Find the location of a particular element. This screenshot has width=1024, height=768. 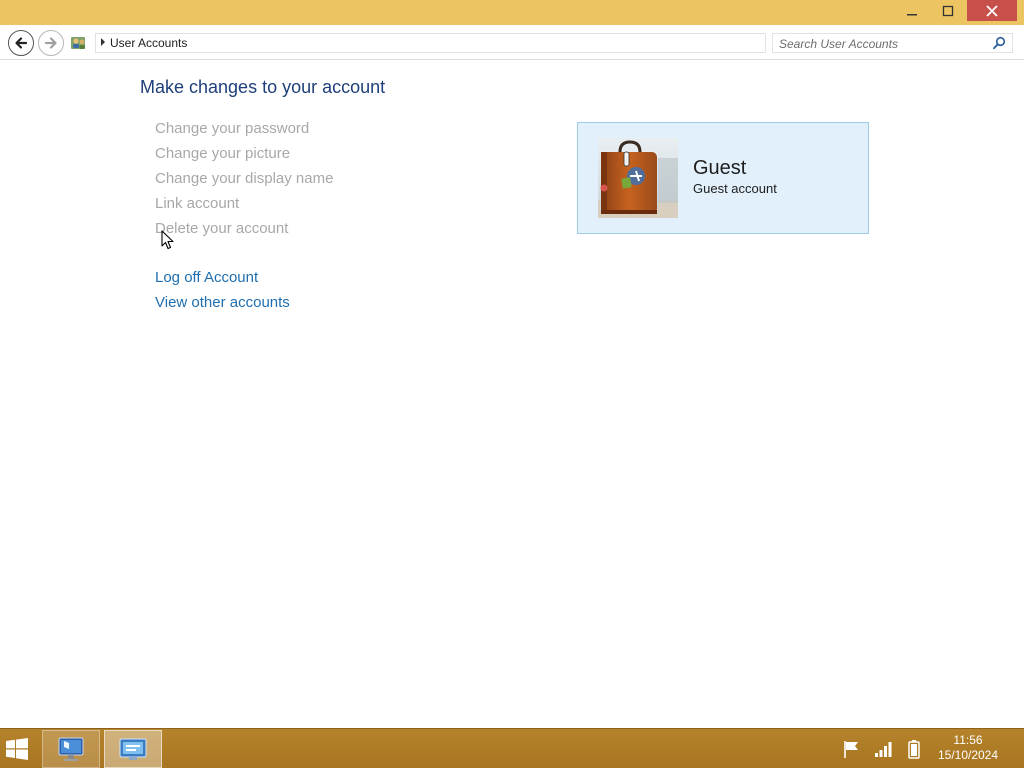

account-tile: Guest Guest account is located at coordinates (723, 178).